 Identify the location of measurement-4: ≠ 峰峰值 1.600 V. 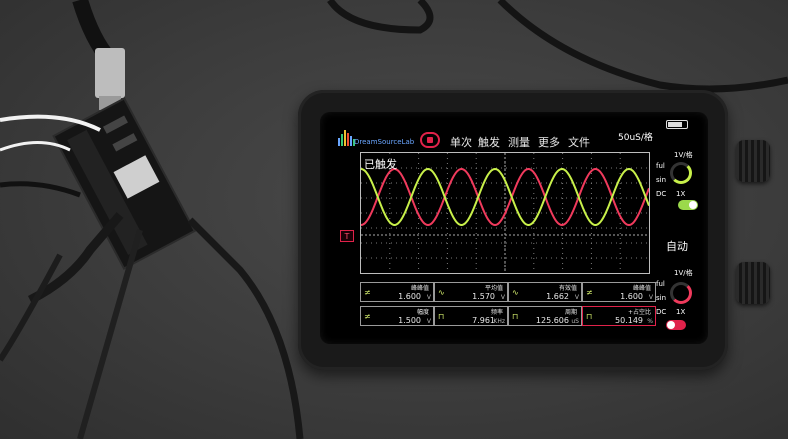
(619, 292).